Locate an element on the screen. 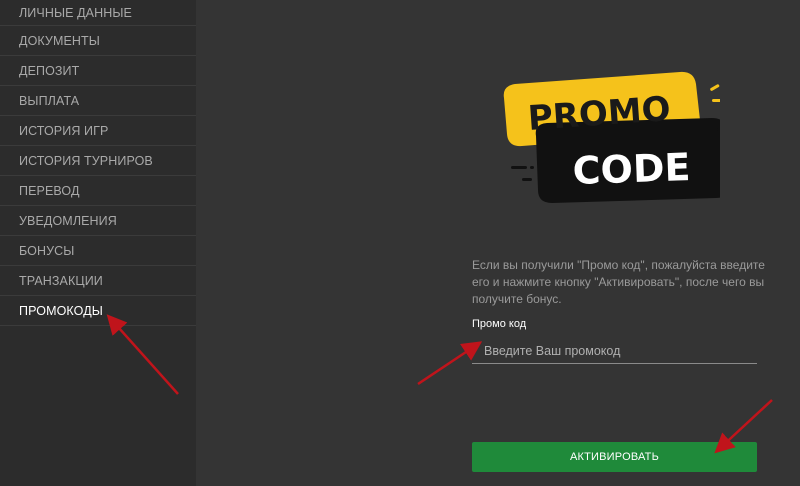 The width and height of the screenshot is (800, 486). promo-code-label: Промо код is located at coordinates (499, 324).